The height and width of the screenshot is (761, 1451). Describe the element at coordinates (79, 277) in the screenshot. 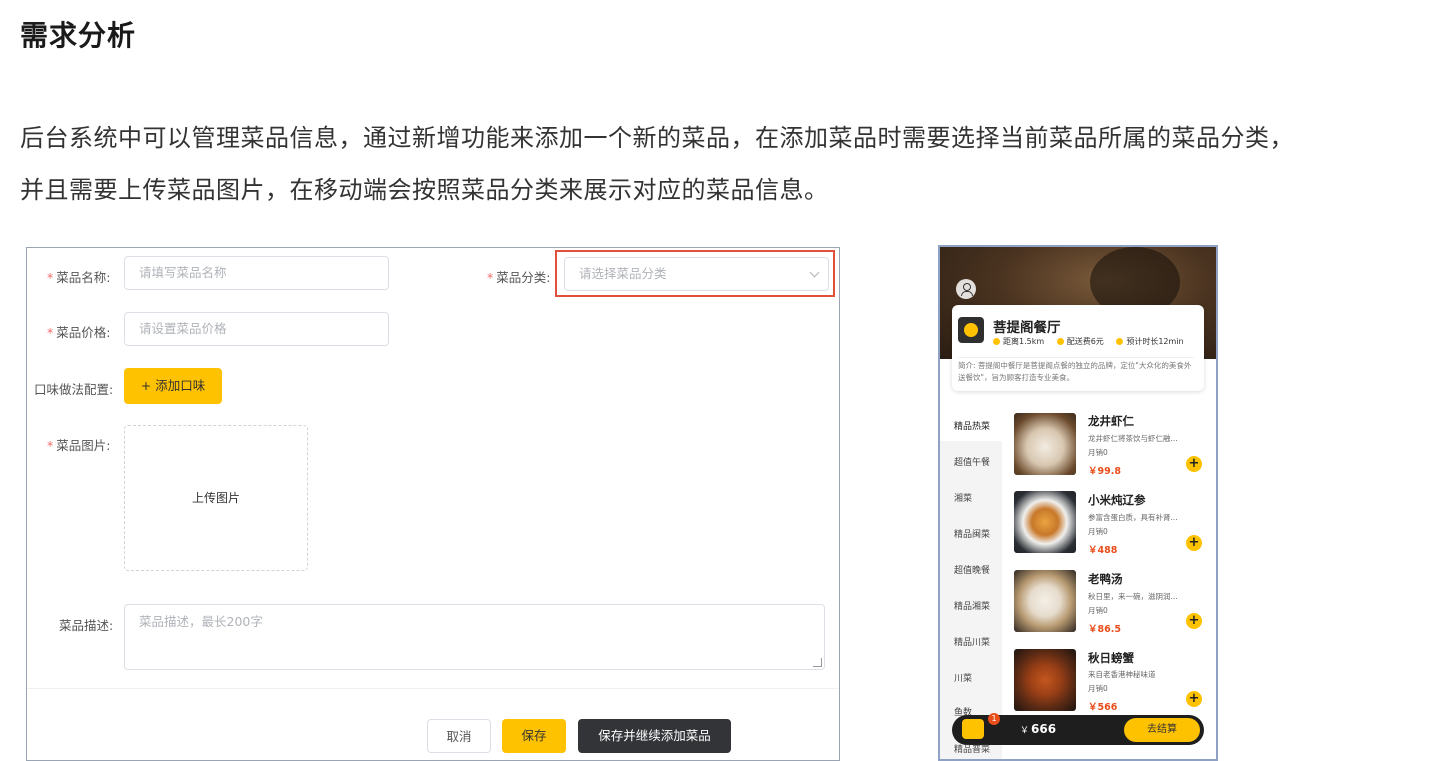

I see `dish-name-label: * 菜品名称:` at that location.